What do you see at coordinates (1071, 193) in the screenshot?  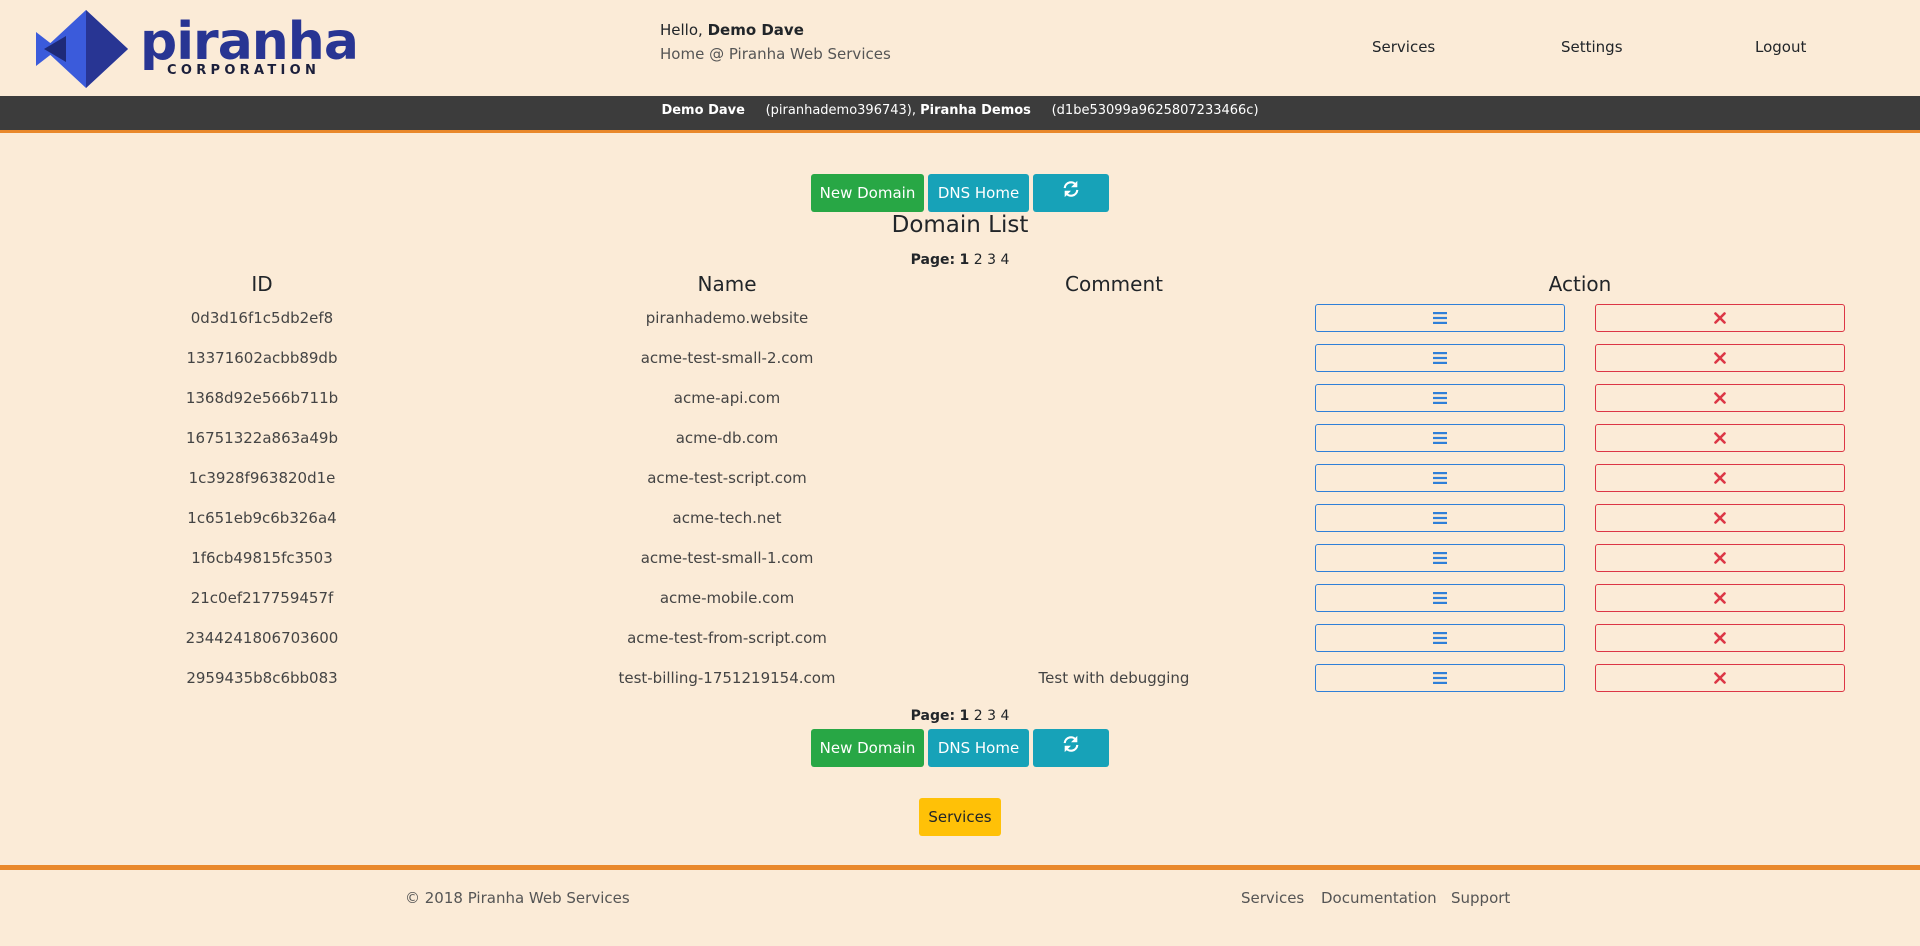 I see `refresh-button` at bounding box center [1071, 193].